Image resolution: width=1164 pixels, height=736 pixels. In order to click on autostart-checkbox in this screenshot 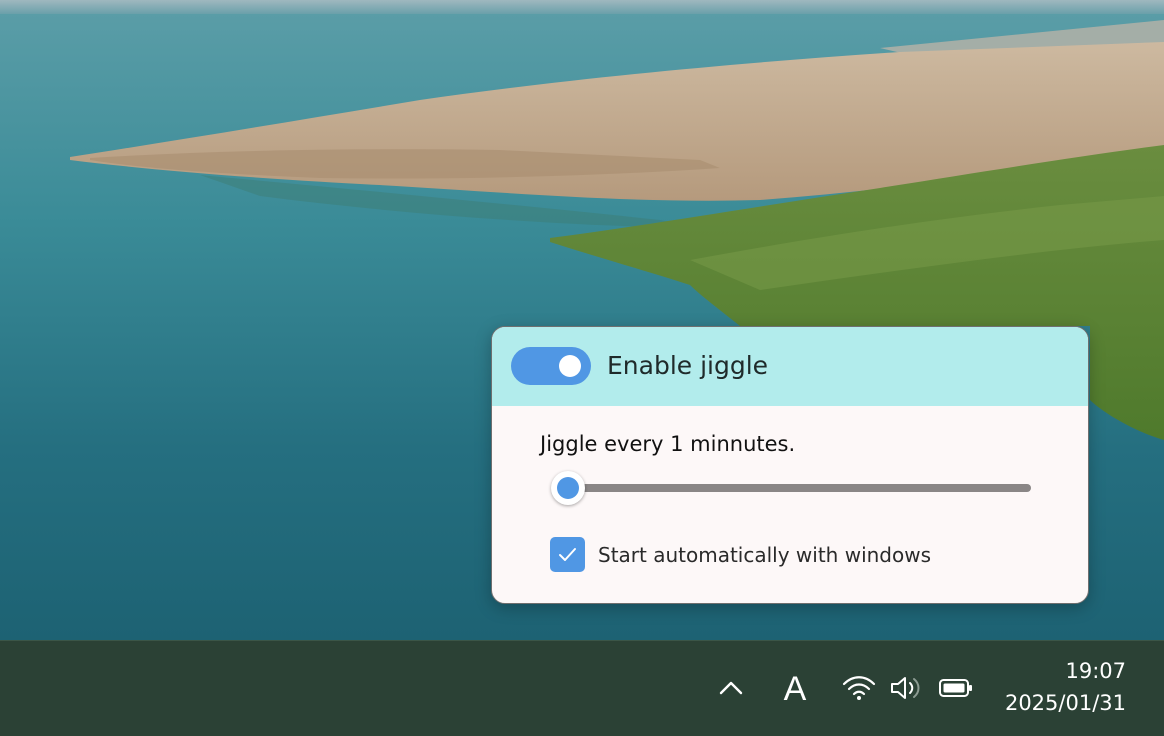, I will do `click(567, 554)`.